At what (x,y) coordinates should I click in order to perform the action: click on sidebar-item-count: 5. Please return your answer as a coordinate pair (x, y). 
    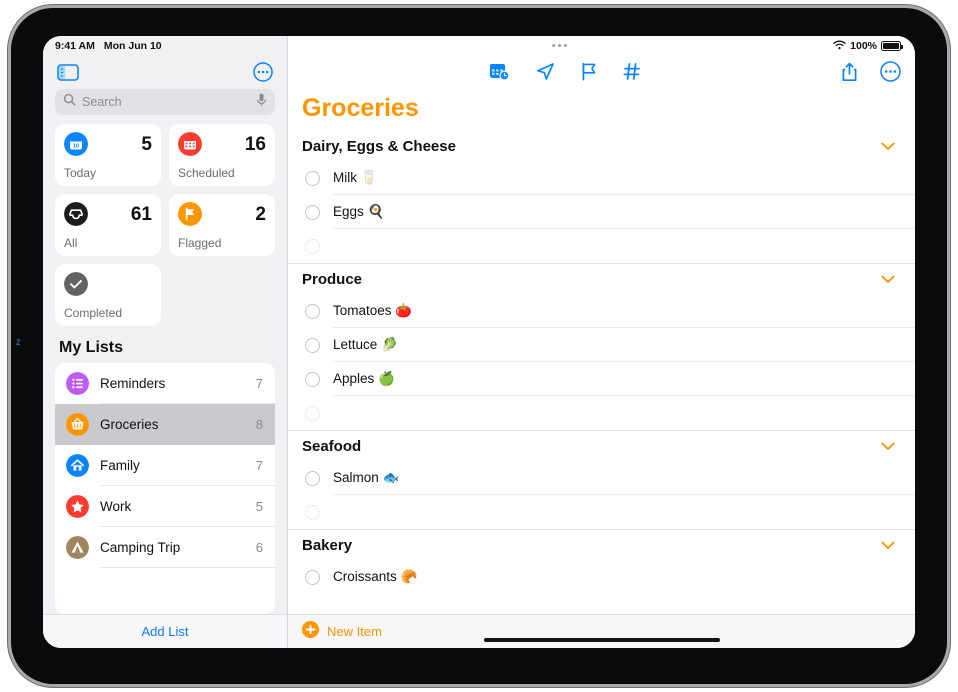
    Looking at the image, I should click on (259, 506).